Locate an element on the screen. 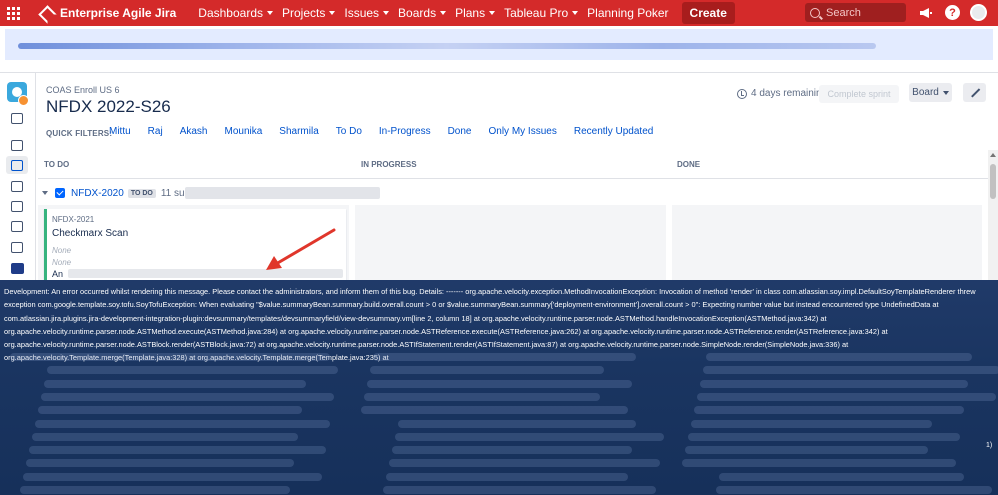 This screenshot has height=495, width=998. scroll-up-icon is located at coordinates (993, 155).